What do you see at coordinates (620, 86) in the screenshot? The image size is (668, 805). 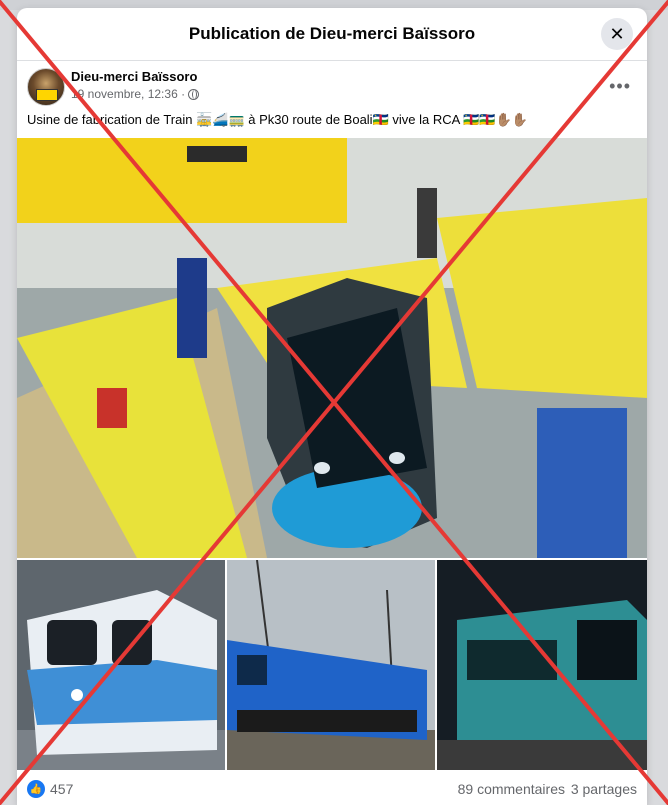 I see `more-options-button: •••` at bounding box center [620, 86].